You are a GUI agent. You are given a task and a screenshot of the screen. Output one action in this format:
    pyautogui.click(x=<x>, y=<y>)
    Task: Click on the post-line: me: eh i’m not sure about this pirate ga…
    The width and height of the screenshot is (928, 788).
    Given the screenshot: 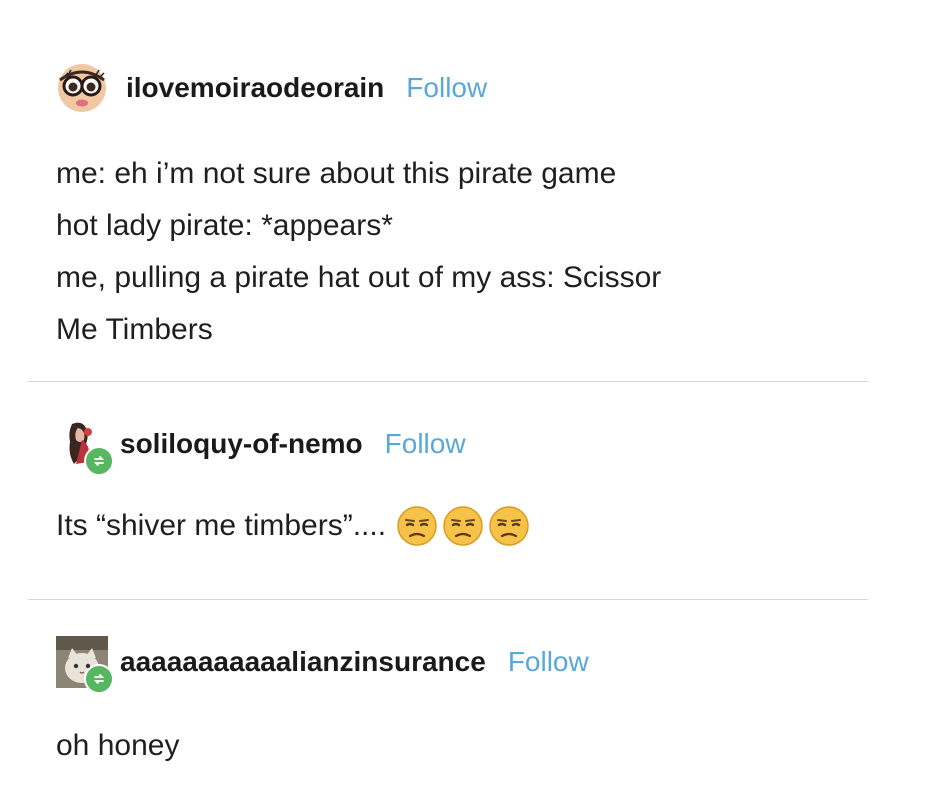 What is the action you would take?
    pyautogui.click(x=336, y=173)
    